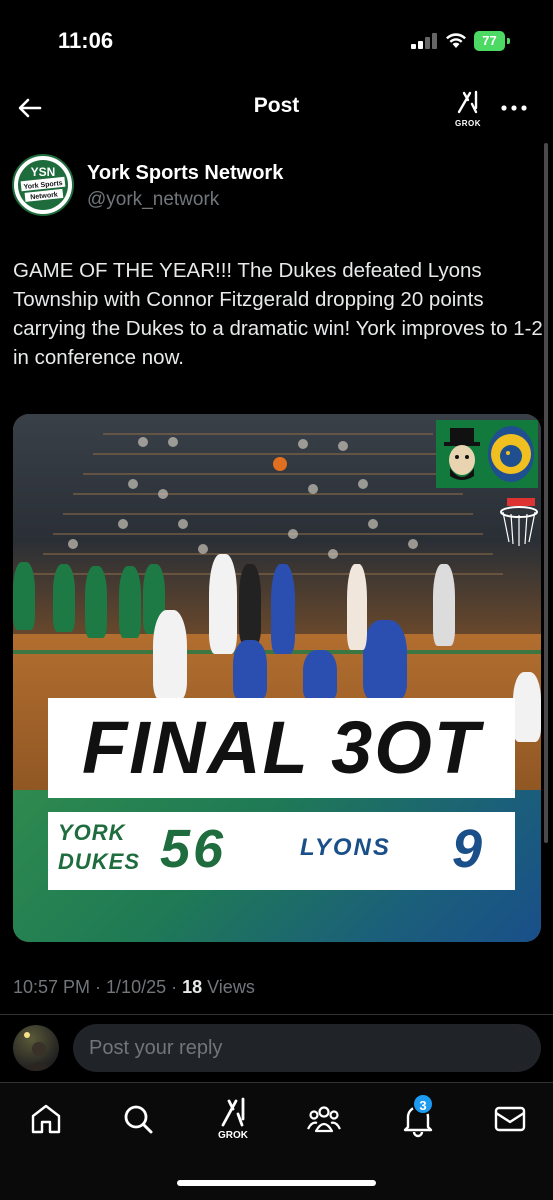 The height and width of the screenshot is (1200, 553). I want to click on battery-level: 77, so click(489, 41).